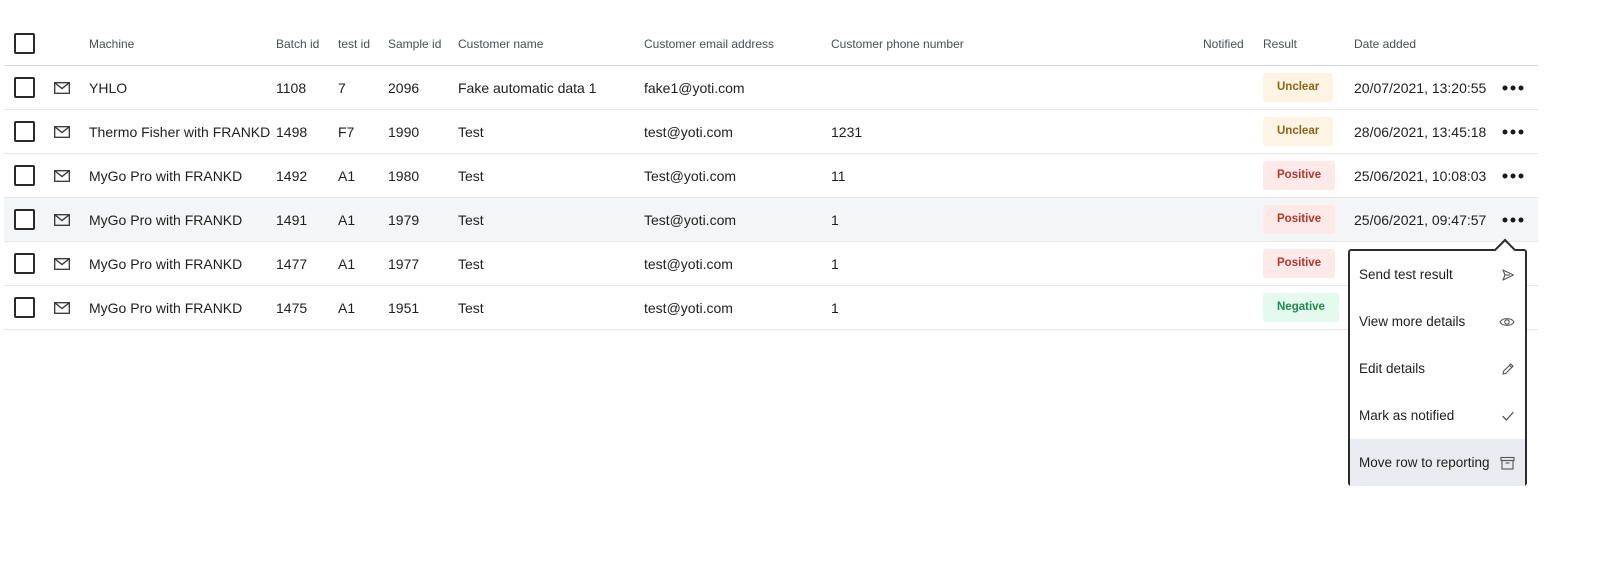 Image resolution: width=1600 pixels, height=566 pixels. What do you see at coordinates (1223, 43) in the screenshot?
I see `col-header-notified: Notified` at bounding box center [1223, 43].